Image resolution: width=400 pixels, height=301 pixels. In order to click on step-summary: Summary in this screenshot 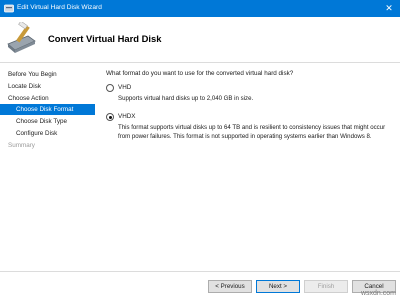, I will do `click(47, 145)`.